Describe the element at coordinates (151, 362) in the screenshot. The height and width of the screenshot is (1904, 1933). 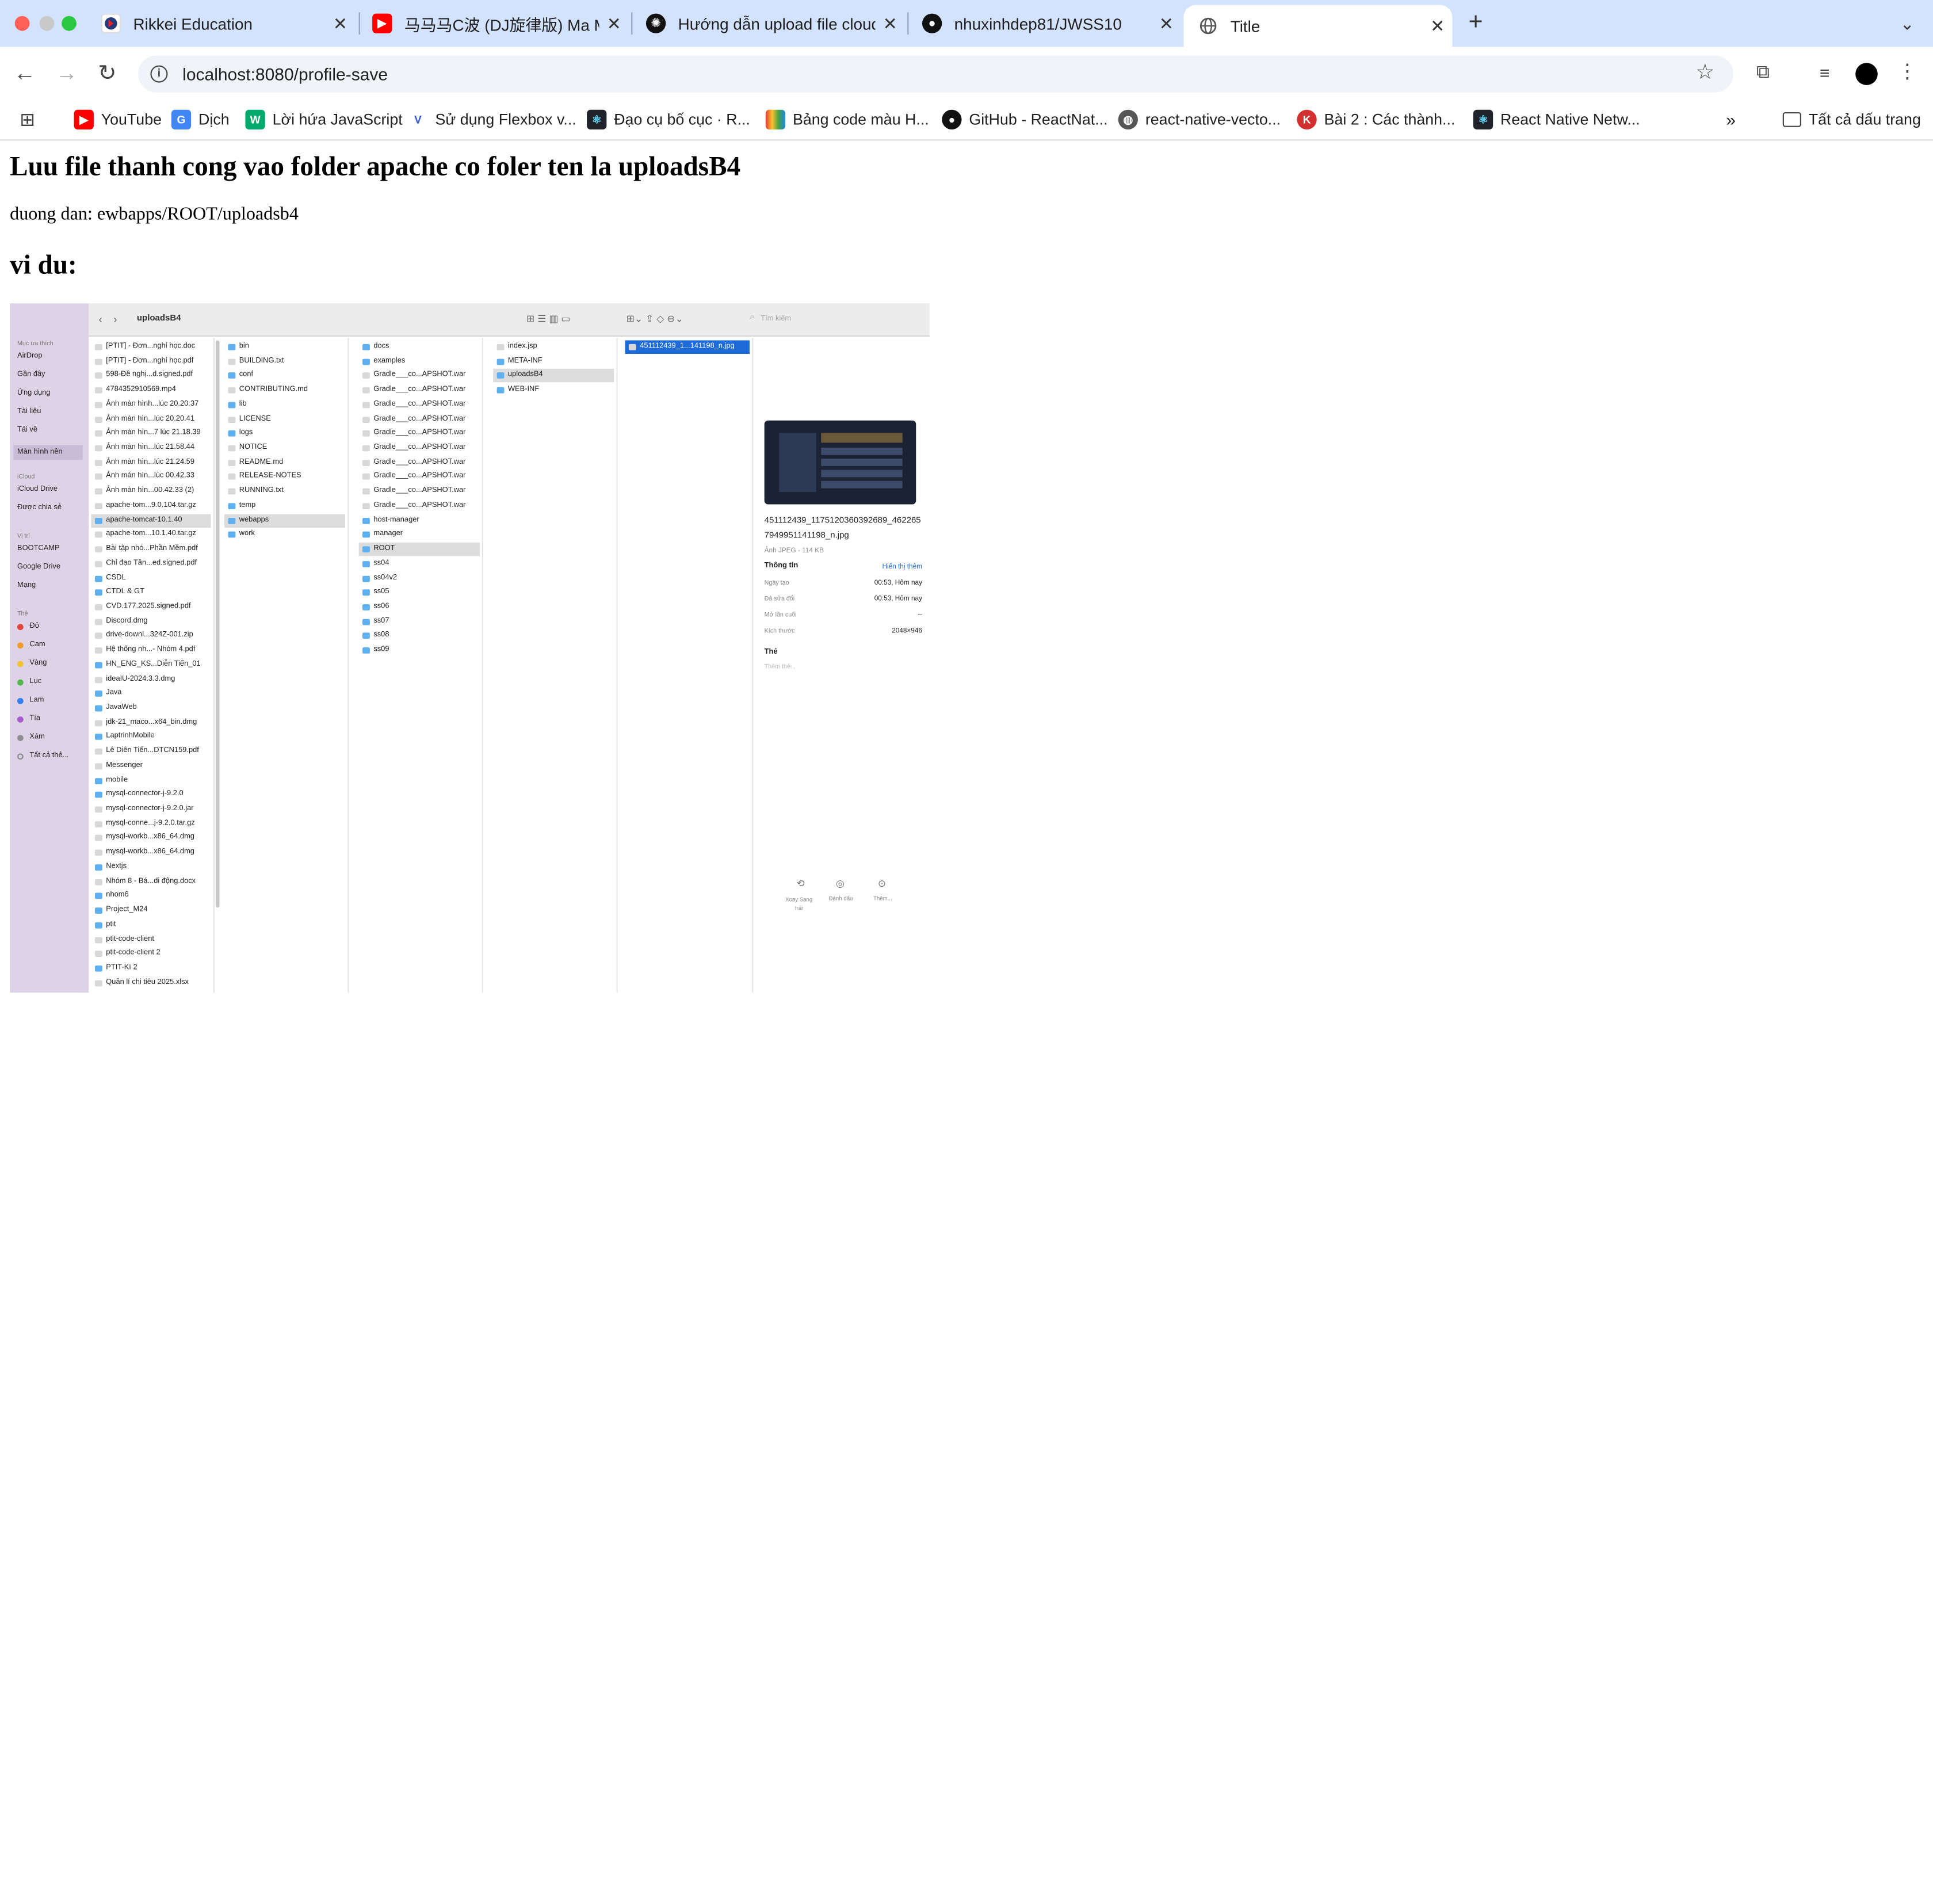
I see `finder-row: [PTIT] - Đơn...nghỉ học.pdf` at that location.